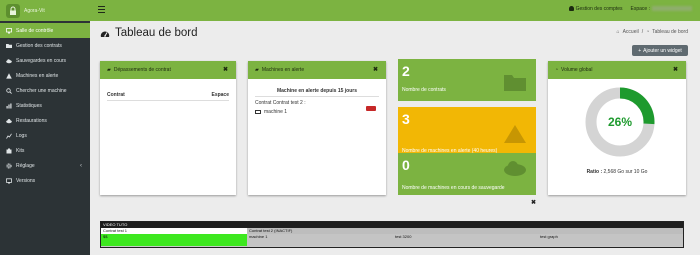  Describe the element at coordinates (9, 136) in the screenshot. I see `logs-icon` at that location.